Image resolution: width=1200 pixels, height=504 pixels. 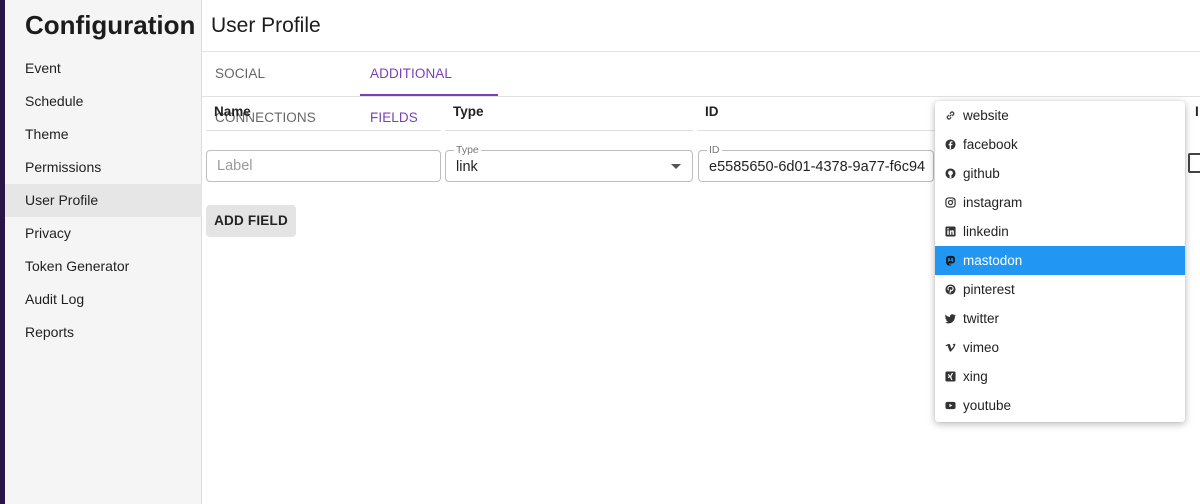 I want to click on option-youtube: youtube, so click(x=1060, y=405).